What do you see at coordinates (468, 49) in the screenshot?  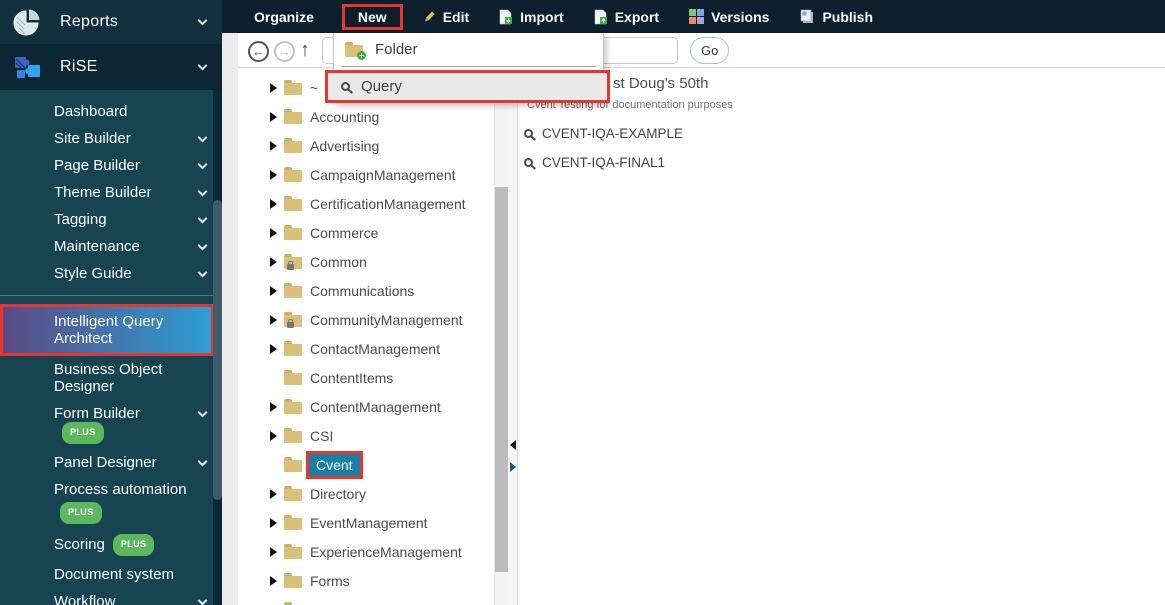 I see `menu-item-folder: + Folder` at bounding box center [468, 49].